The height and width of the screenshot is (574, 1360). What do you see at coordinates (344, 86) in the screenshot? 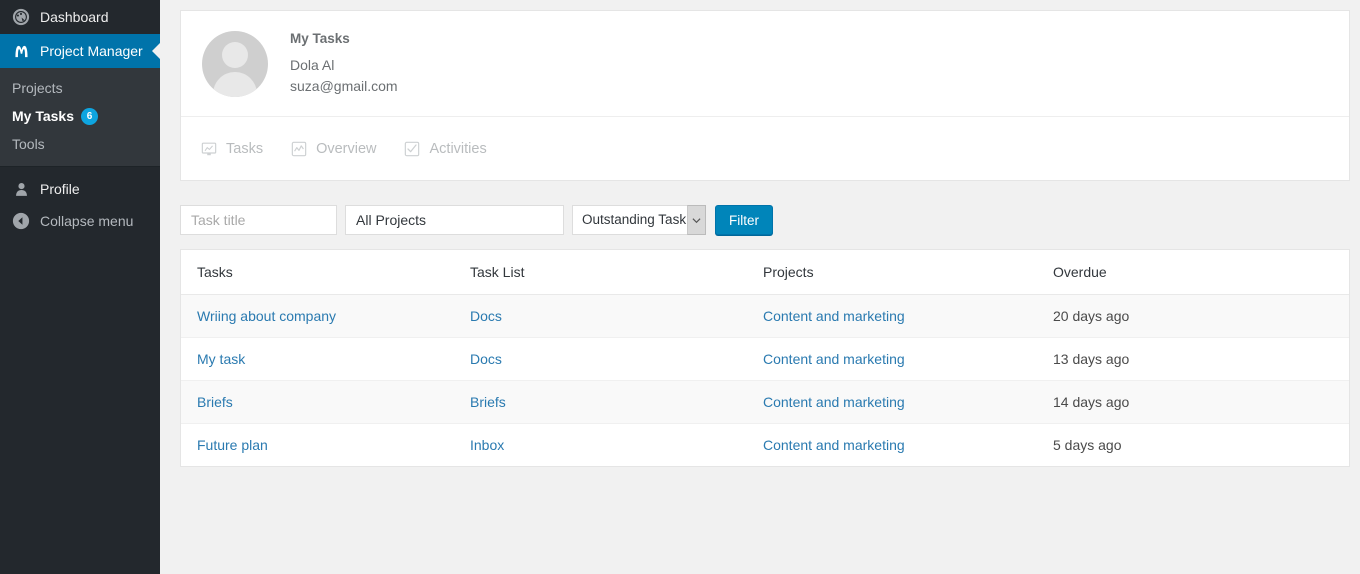
I see `profile-email: suza@gmail.com` at bounding box center [344, 86].